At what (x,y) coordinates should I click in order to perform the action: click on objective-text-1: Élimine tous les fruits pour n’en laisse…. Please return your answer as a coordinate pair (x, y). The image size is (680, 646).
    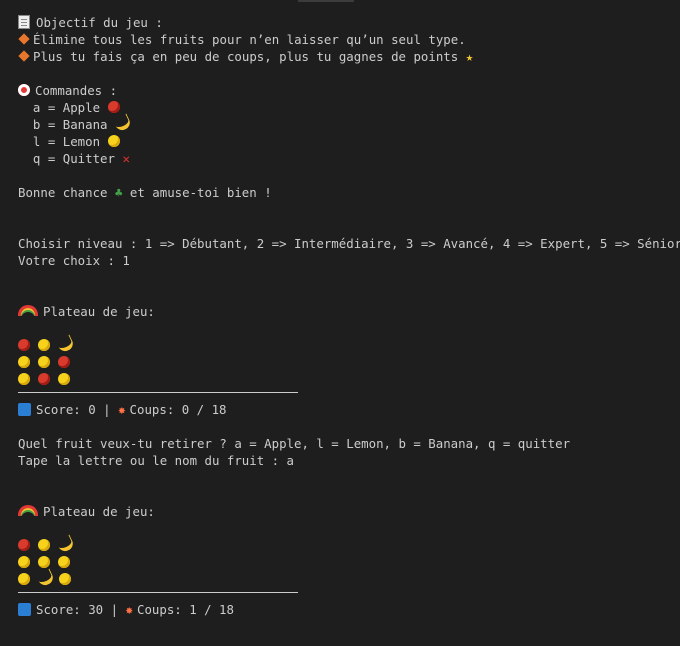
    Looking at the image, I should click on (249, 39).